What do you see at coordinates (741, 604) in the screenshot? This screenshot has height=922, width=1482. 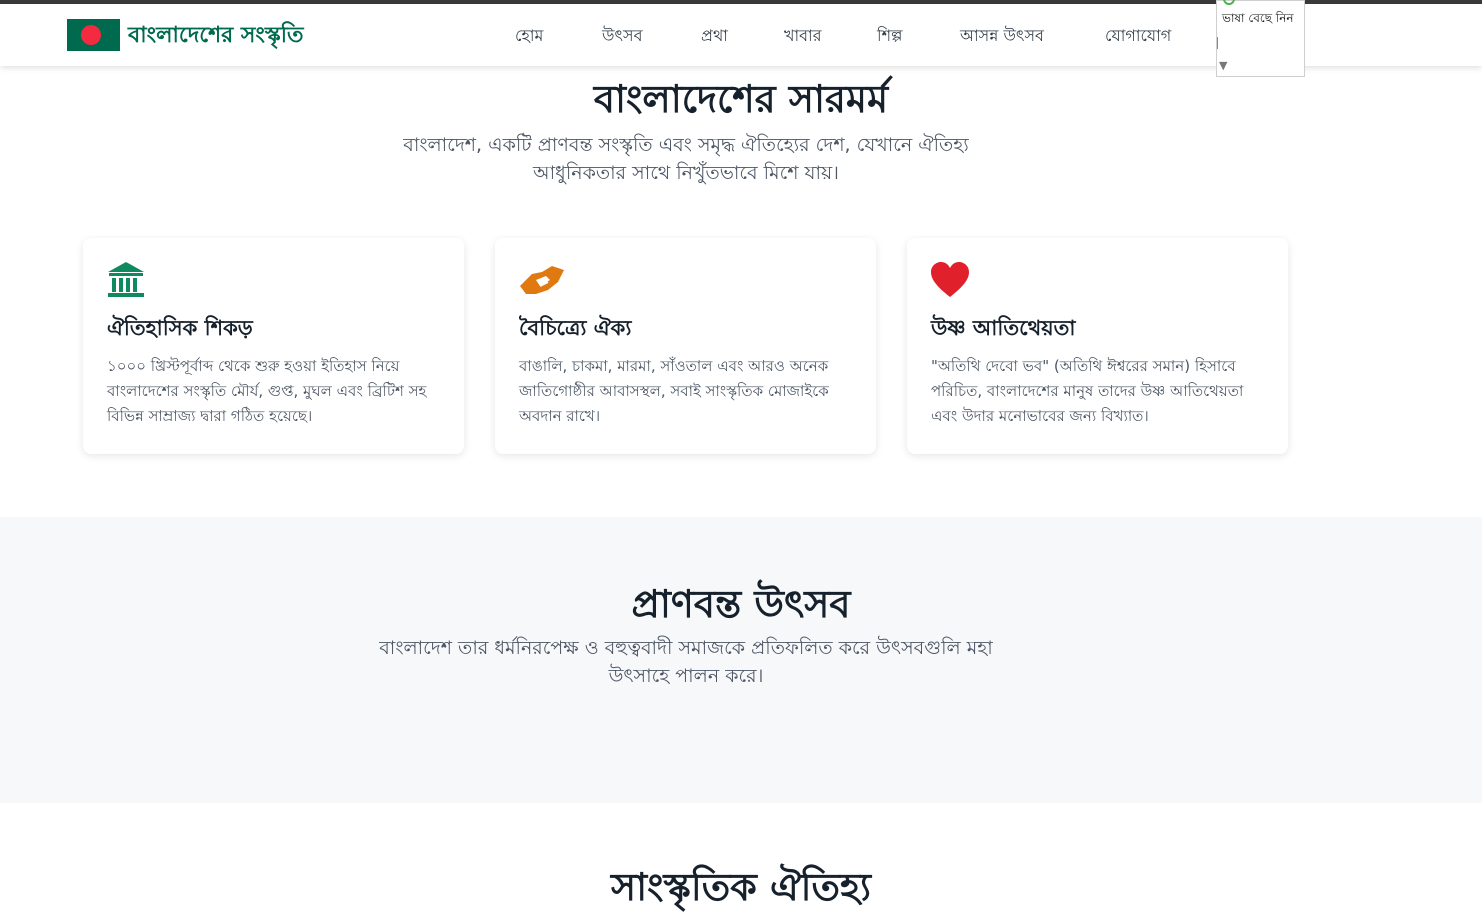 I see `festivals-title: প্রাণবন্ত উৎসব` at bounding box center [741, 604].